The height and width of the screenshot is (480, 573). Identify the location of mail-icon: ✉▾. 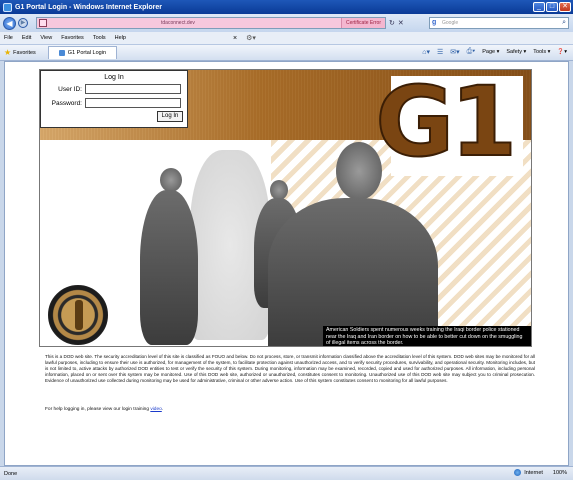
(454, 52).